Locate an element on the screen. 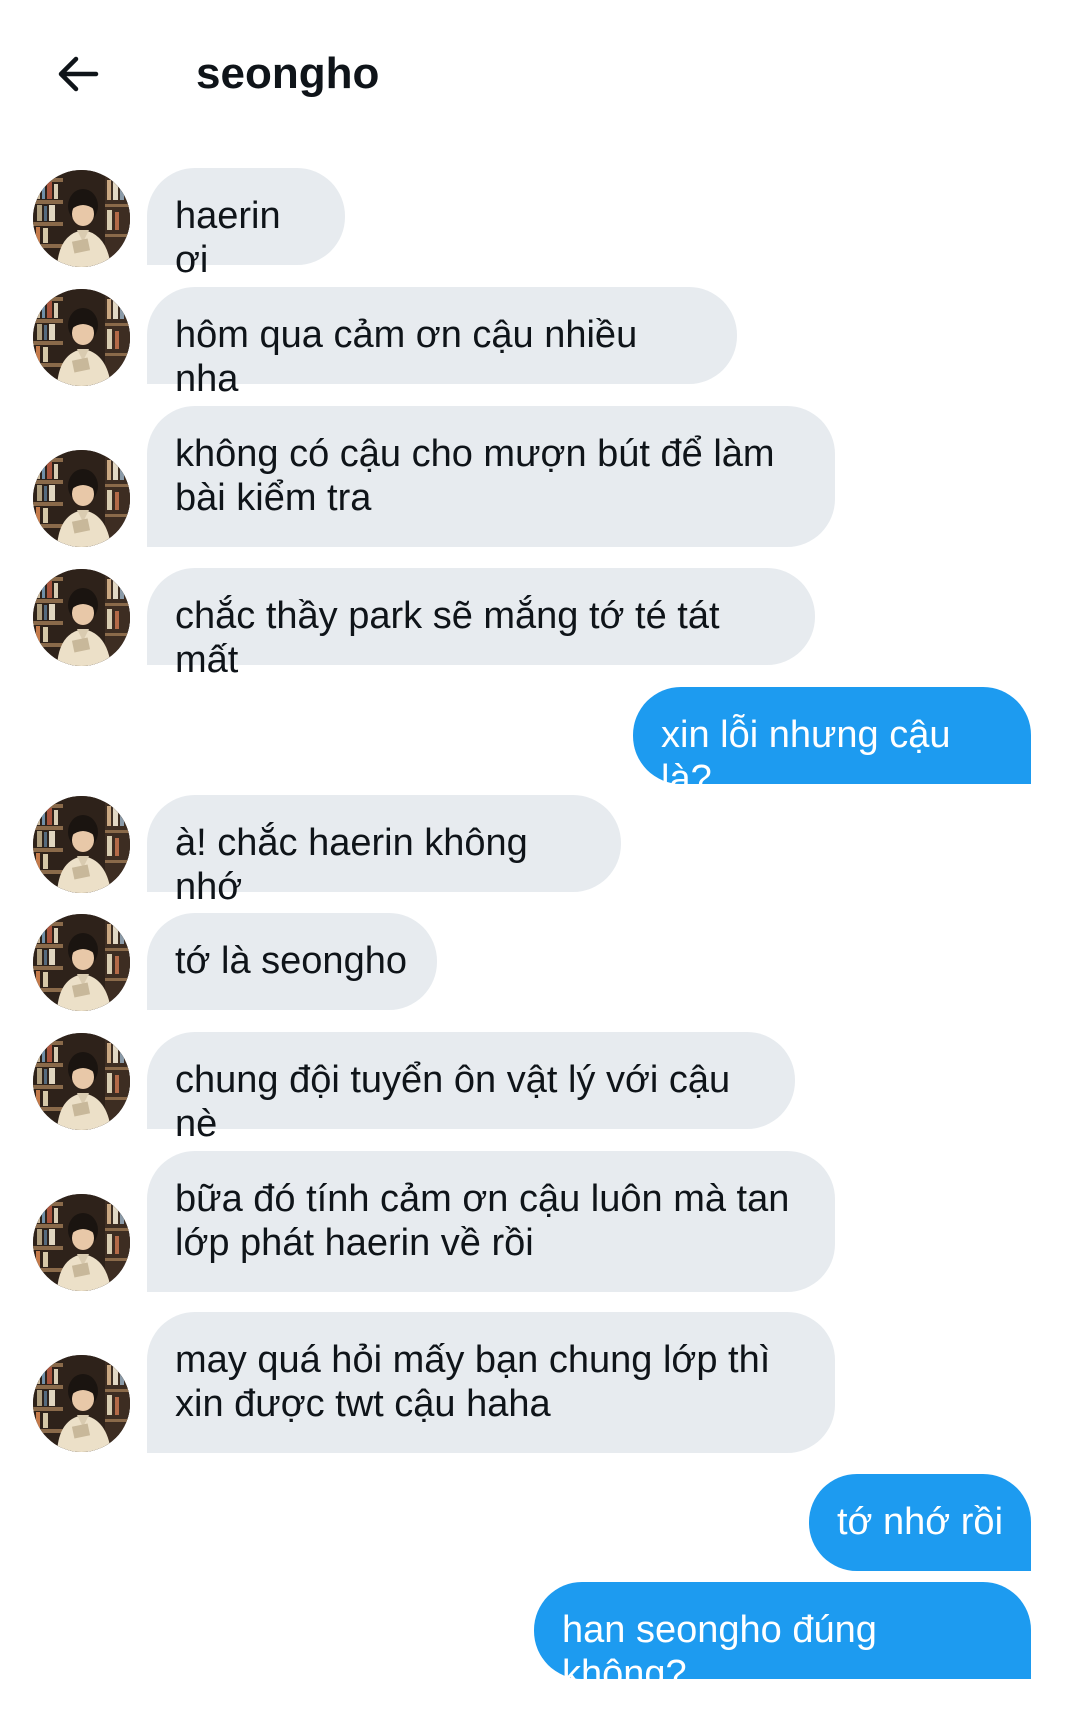 This screenshot has height=1722, width=1080. conversation-title: seongho is located at coordinates (288, 73).